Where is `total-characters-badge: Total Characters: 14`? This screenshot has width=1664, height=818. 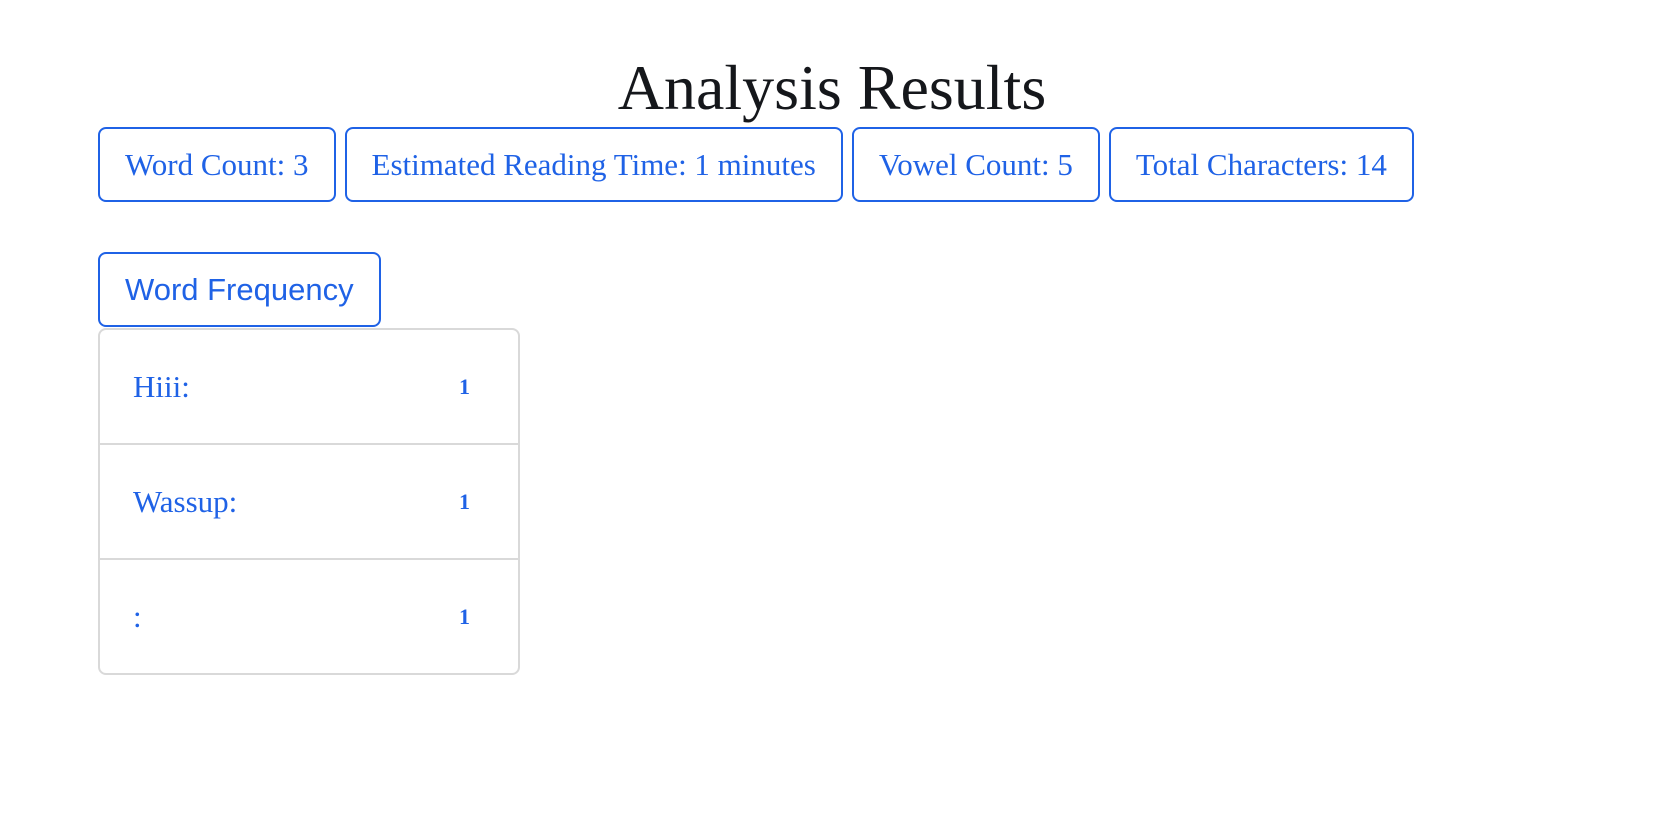
total-characters-badge: Total Characters: 14 is located at coordinates (1261, 164).